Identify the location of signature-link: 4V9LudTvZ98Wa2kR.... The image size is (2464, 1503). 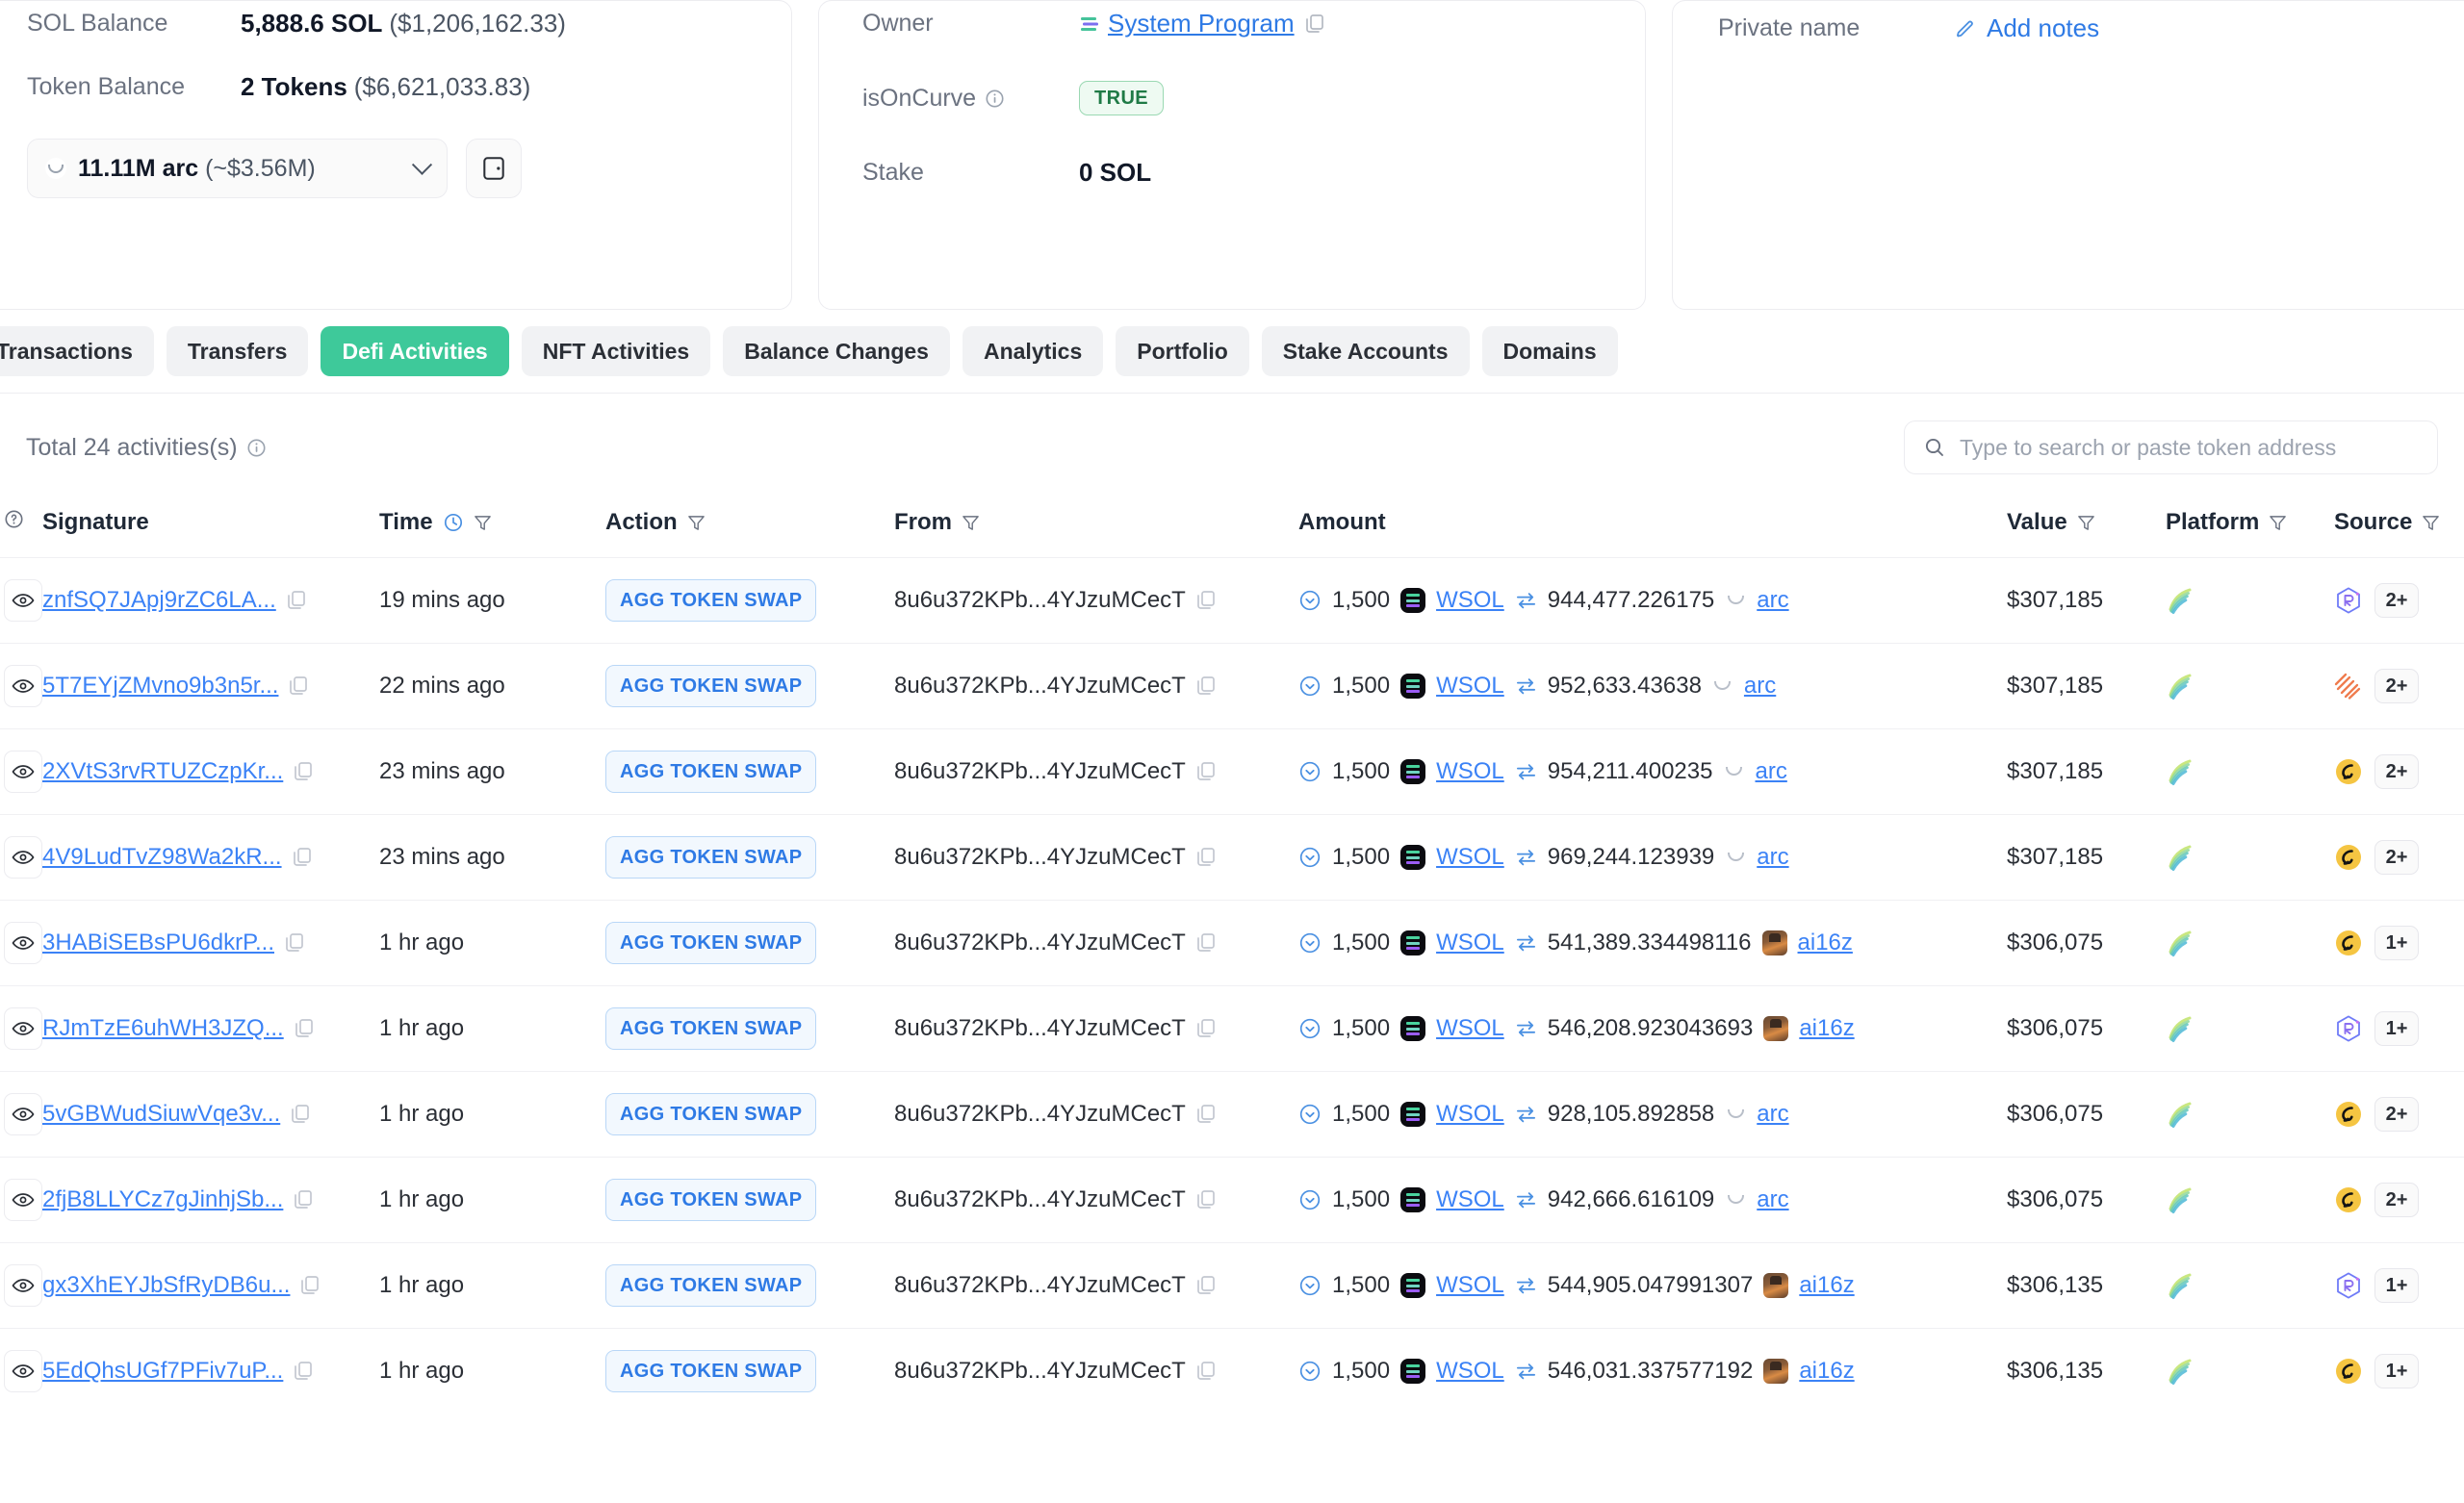
(162, 857).